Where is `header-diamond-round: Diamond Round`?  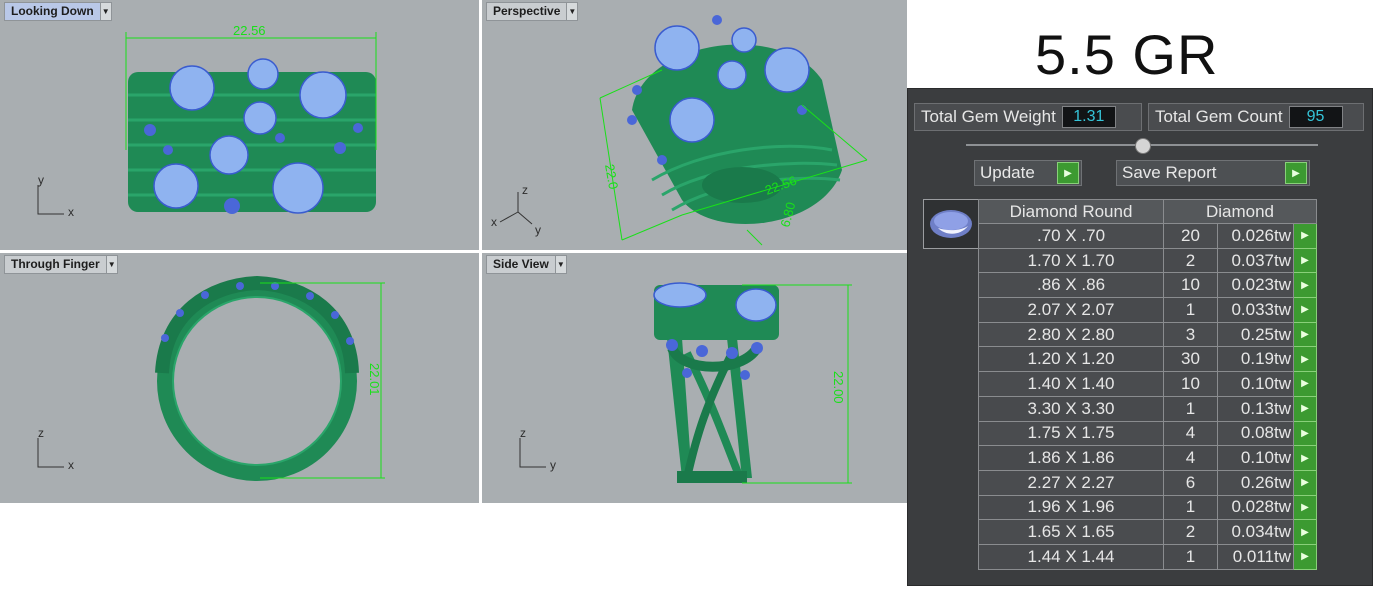
header-diamond-round: Diamond Round is located at coordinates (1071, 211).